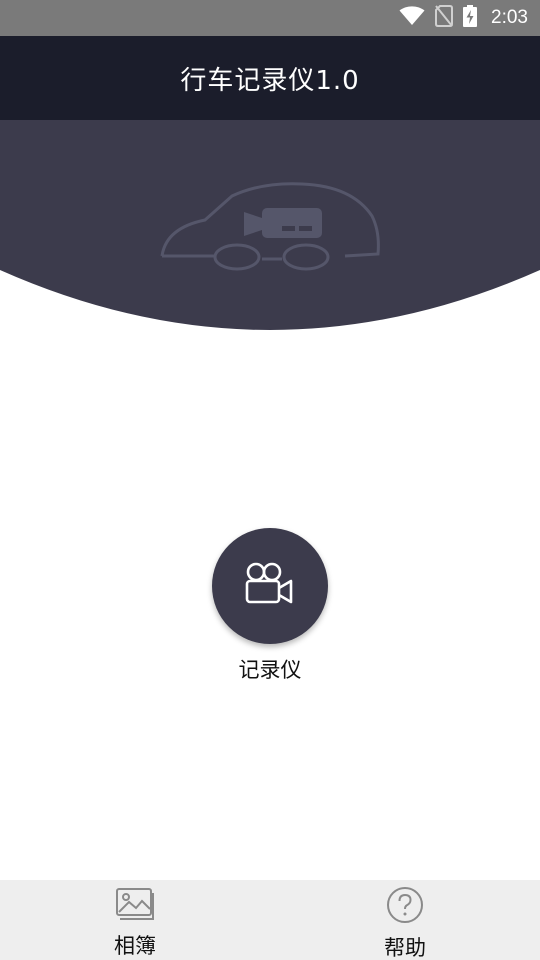 The image size is (540, 960). I want to click on battery-charging-icon, so click(470, 18).